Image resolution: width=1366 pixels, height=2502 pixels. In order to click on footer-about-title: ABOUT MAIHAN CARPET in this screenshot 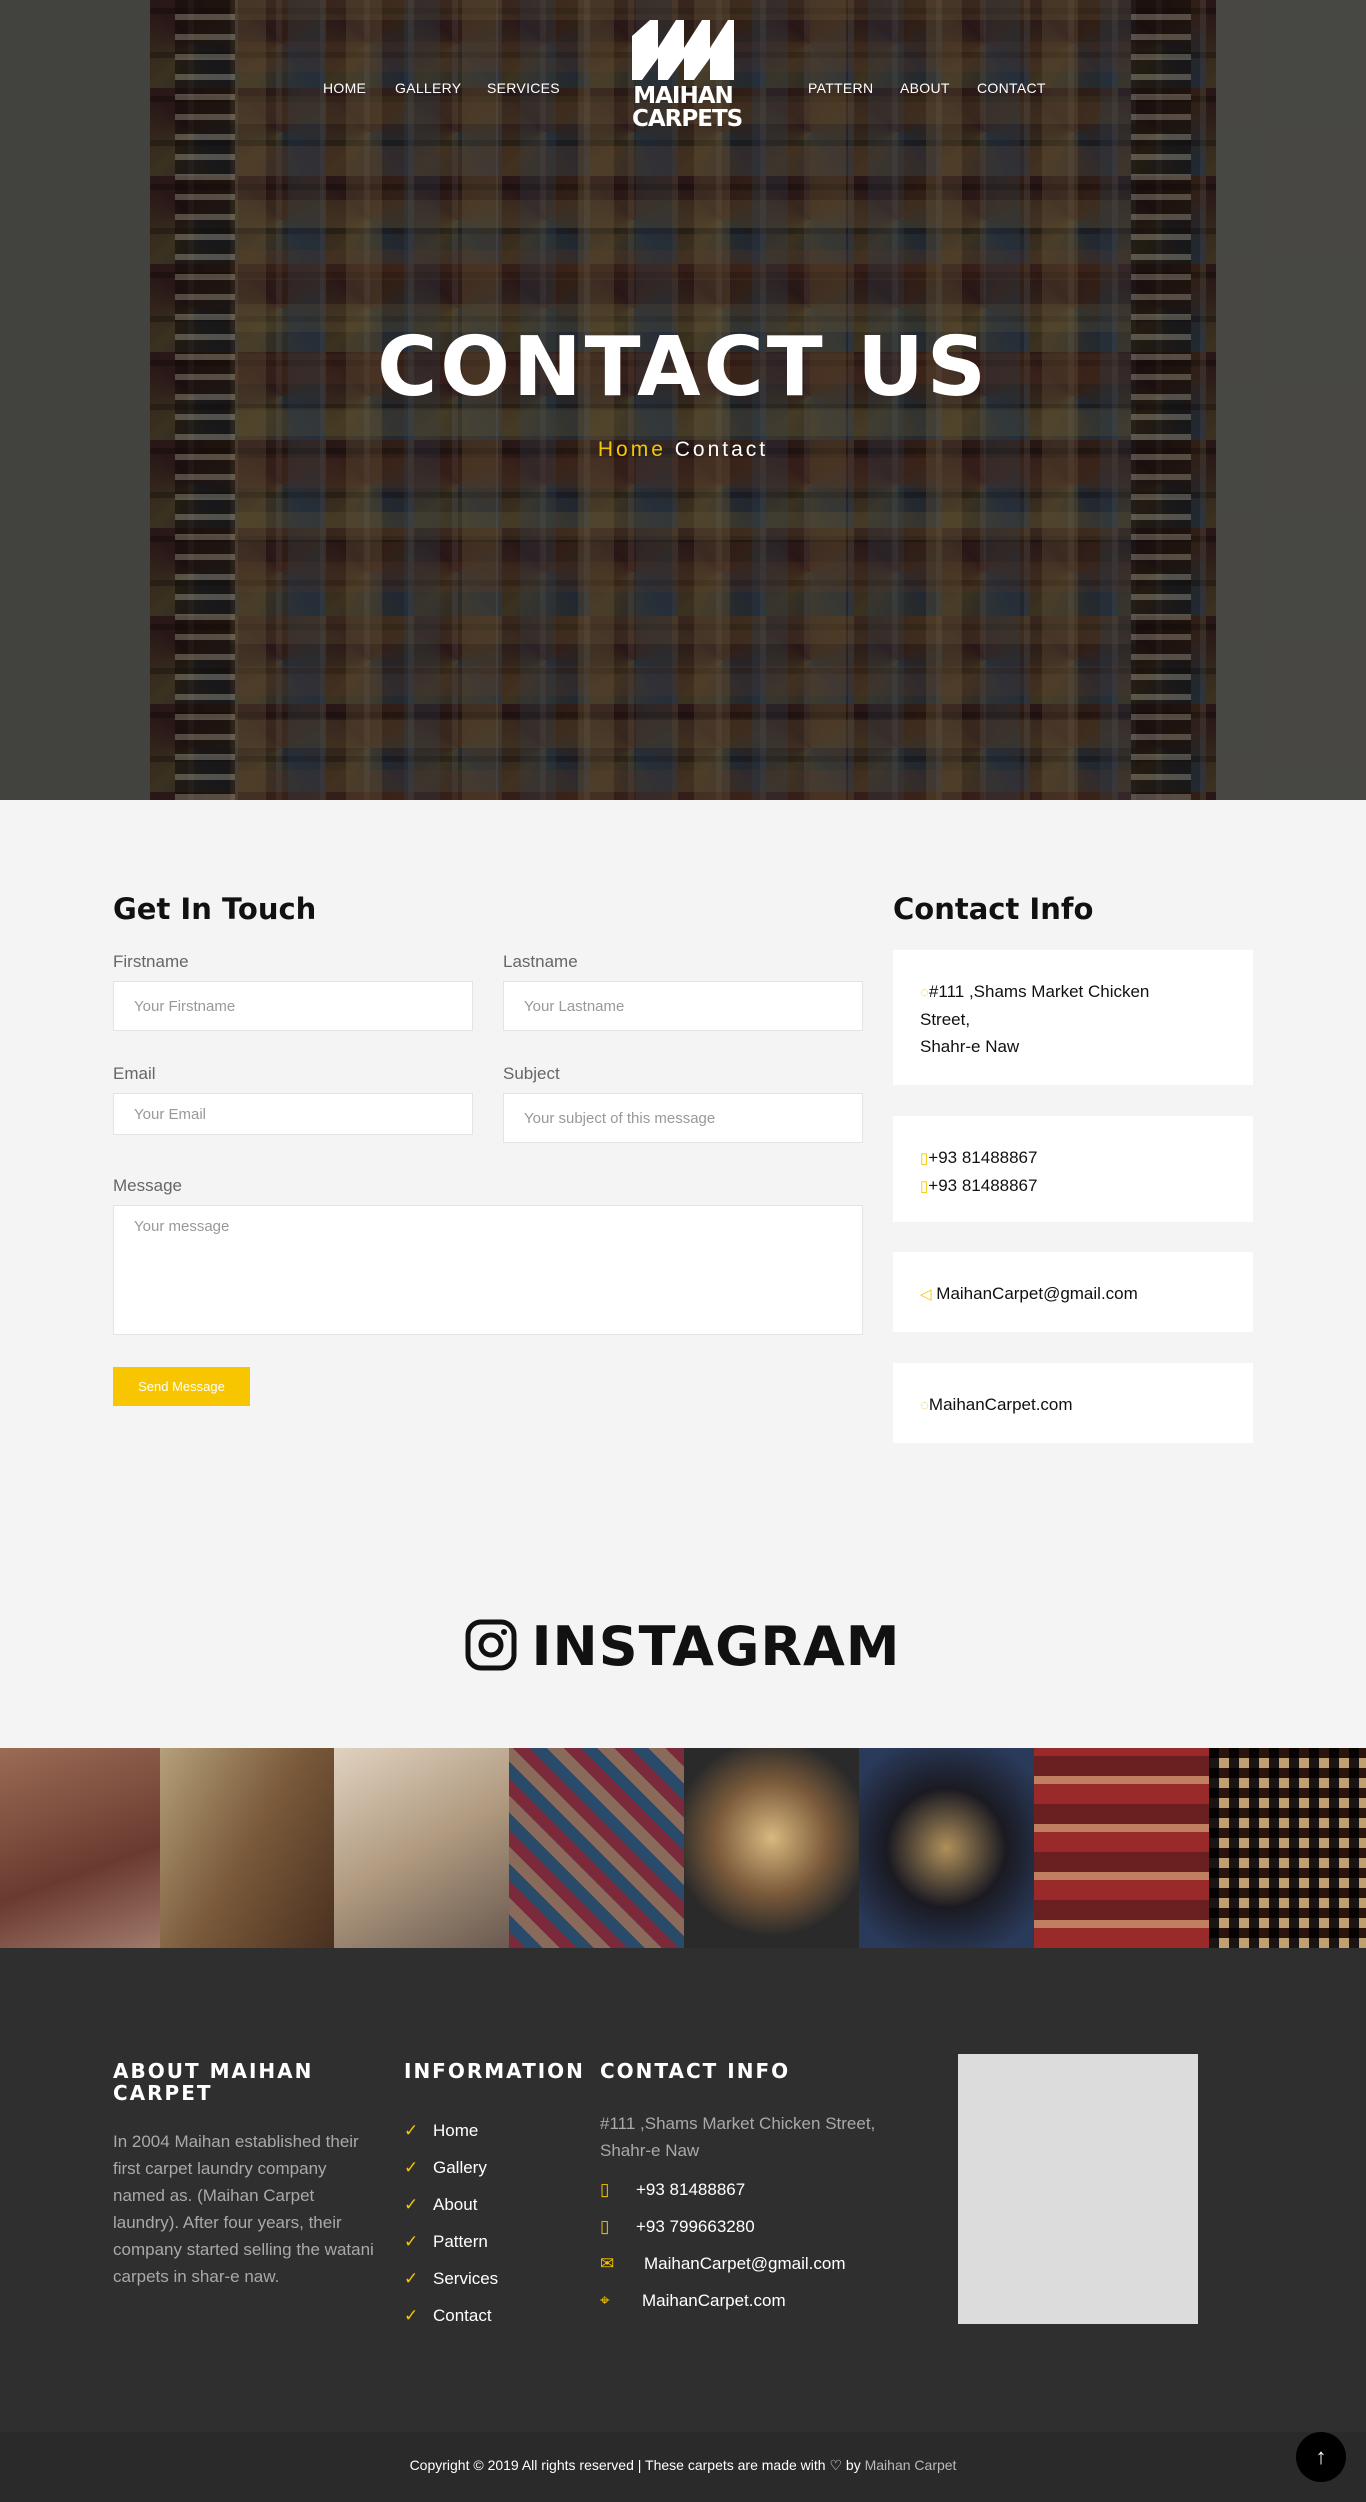, I will do `click(213, 2082)`.